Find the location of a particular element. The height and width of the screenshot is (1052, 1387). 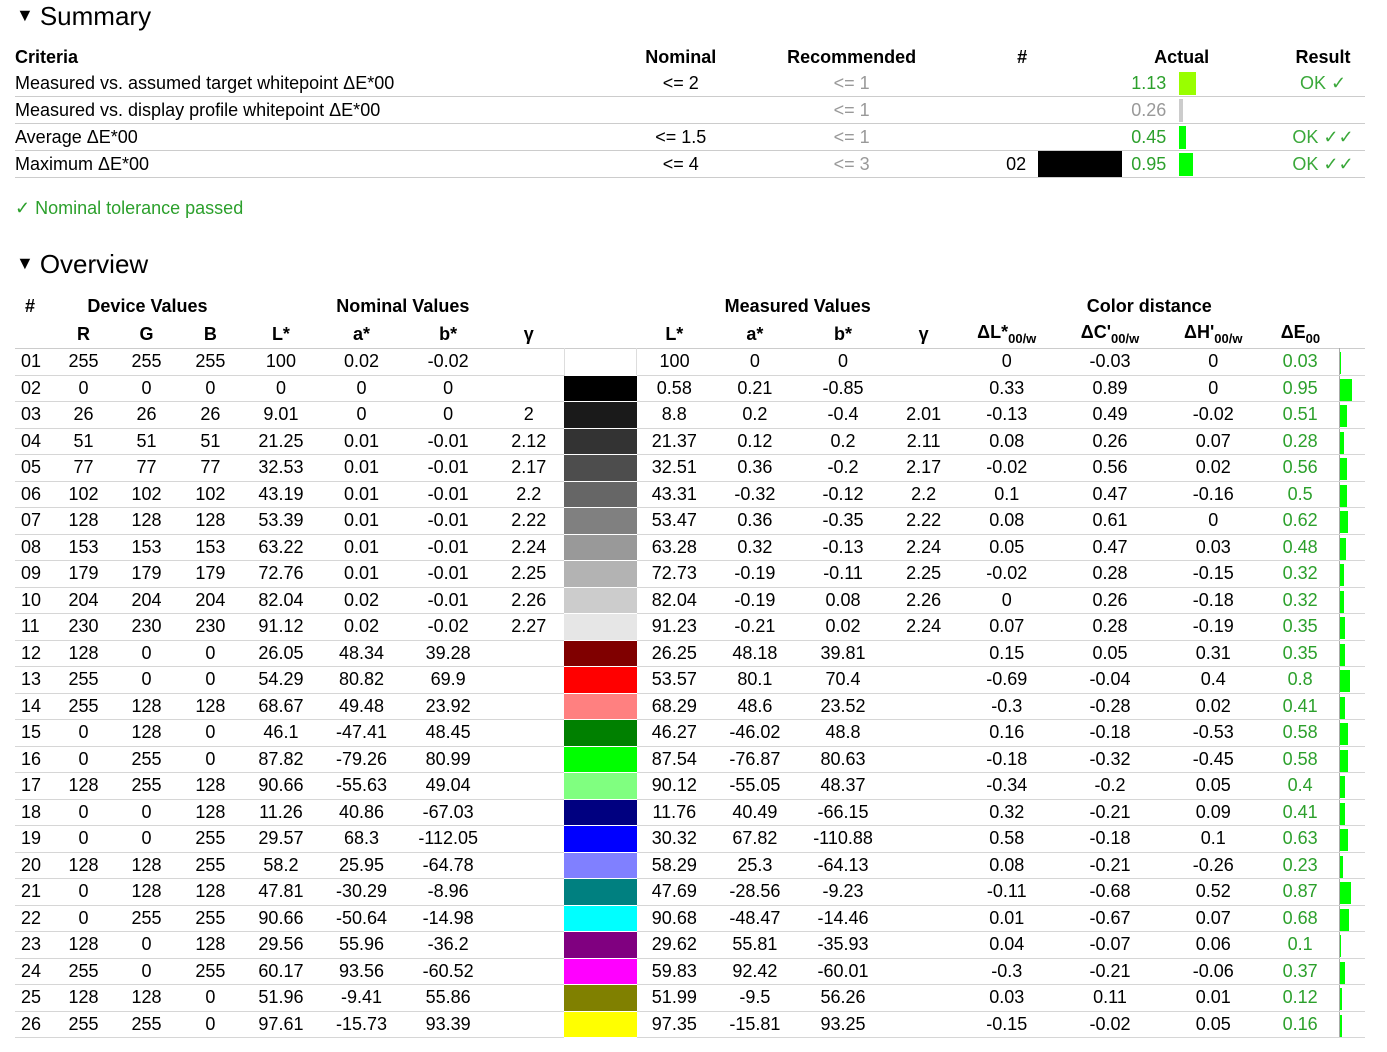

delta-e-cell: 0.87 is located at coordinates (1300, 892).